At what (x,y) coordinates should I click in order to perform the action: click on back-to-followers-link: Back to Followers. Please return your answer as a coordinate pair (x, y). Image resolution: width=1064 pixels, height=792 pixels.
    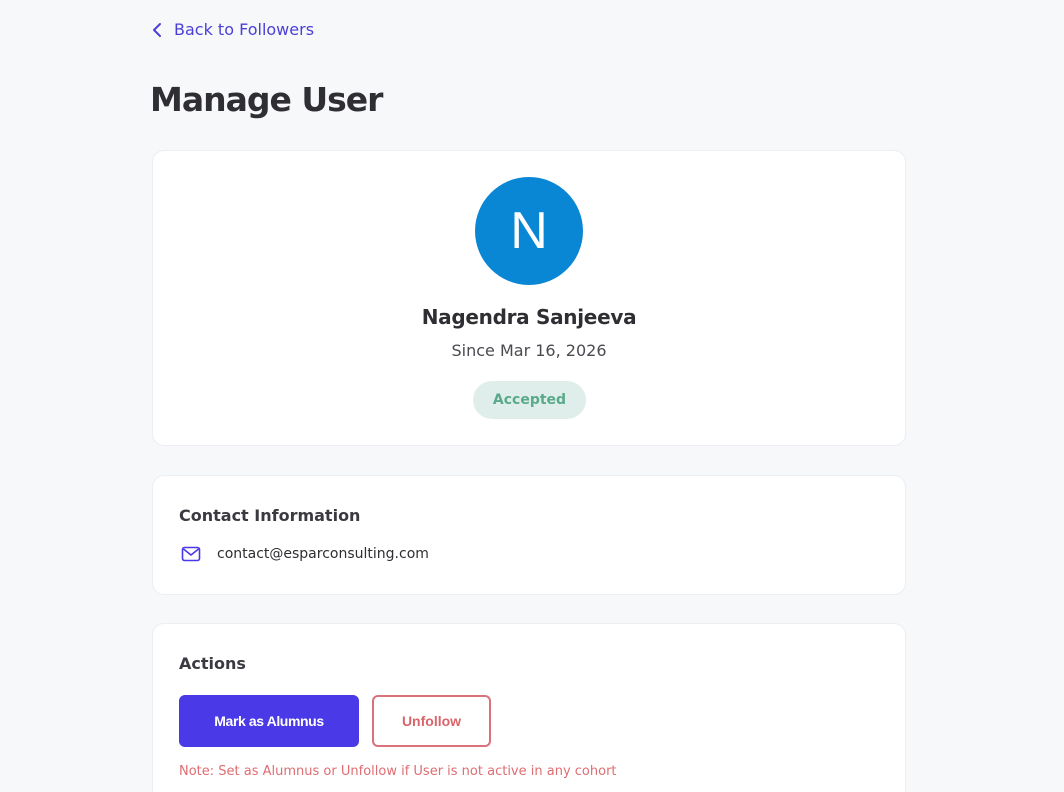
    Looking at the image, I should click on (233, 29).